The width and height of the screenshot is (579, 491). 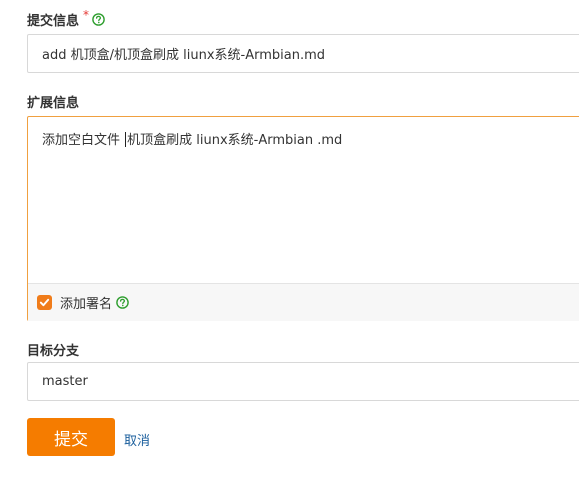 I want to click on commit-message-value: add 机顶盒/机顶盒刷成 liunx系统-Armbian.md, so click(x=183, y=55).